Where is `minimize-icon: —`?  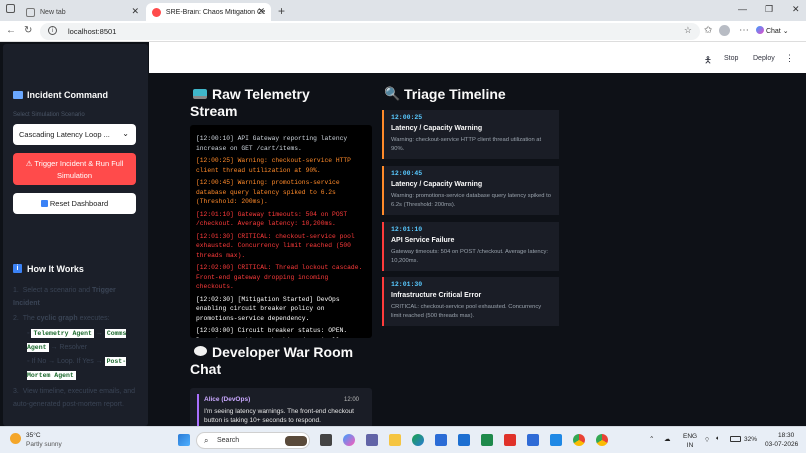
minimize-icon: — is located at coordinates (742, 9).